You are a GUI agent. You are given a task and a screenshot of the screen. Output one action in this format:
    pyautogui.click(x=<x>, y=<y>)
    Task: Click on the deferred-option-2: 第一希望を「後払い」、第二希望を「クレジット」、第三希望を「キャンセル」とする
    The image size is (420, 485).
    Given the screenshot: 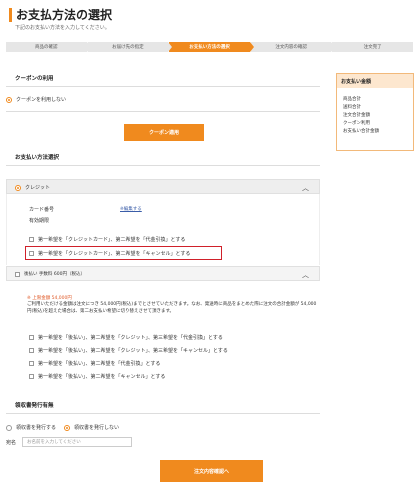 What is the action you would take?
    pyautogui.click(x=128, y=350)
    